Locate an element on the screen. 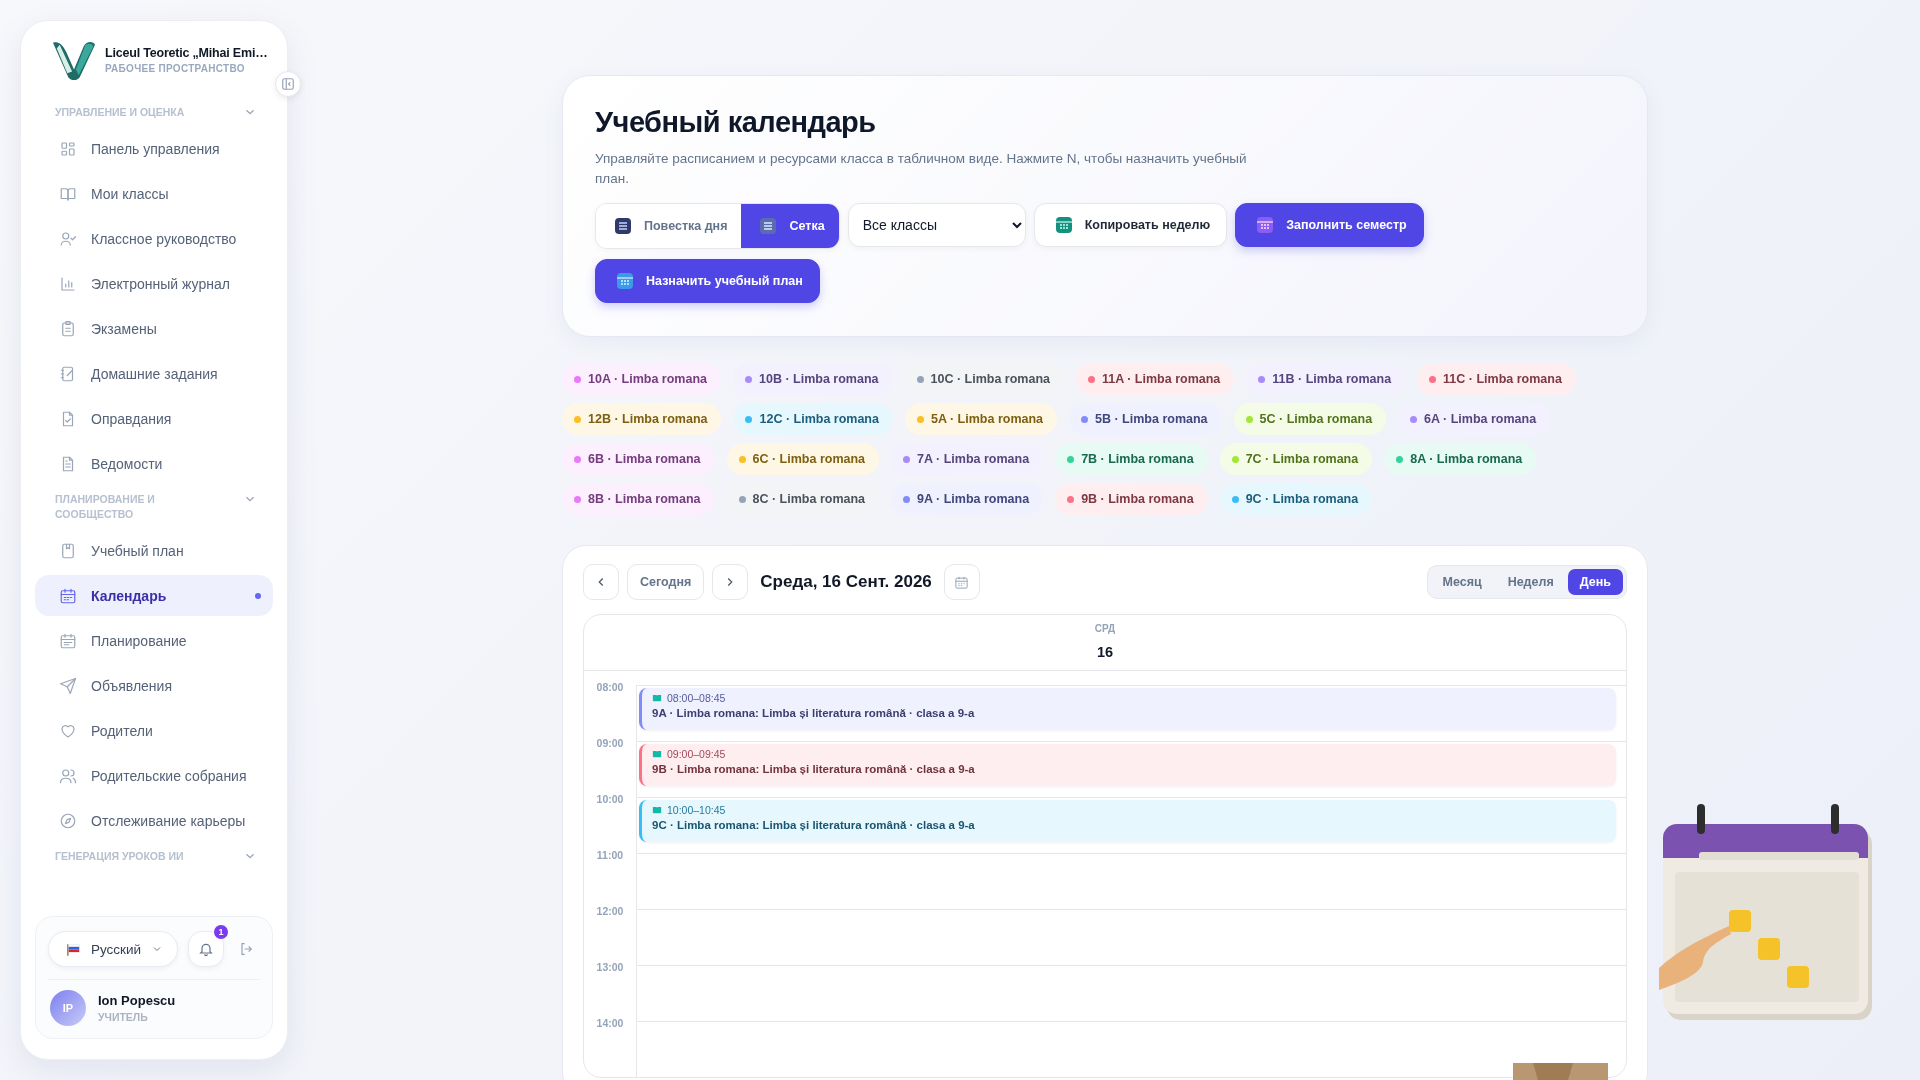 The height and width of the screenshot is (1080, 1920). class-tag: 5A · Limba romana is located at coordinates (981, 419).